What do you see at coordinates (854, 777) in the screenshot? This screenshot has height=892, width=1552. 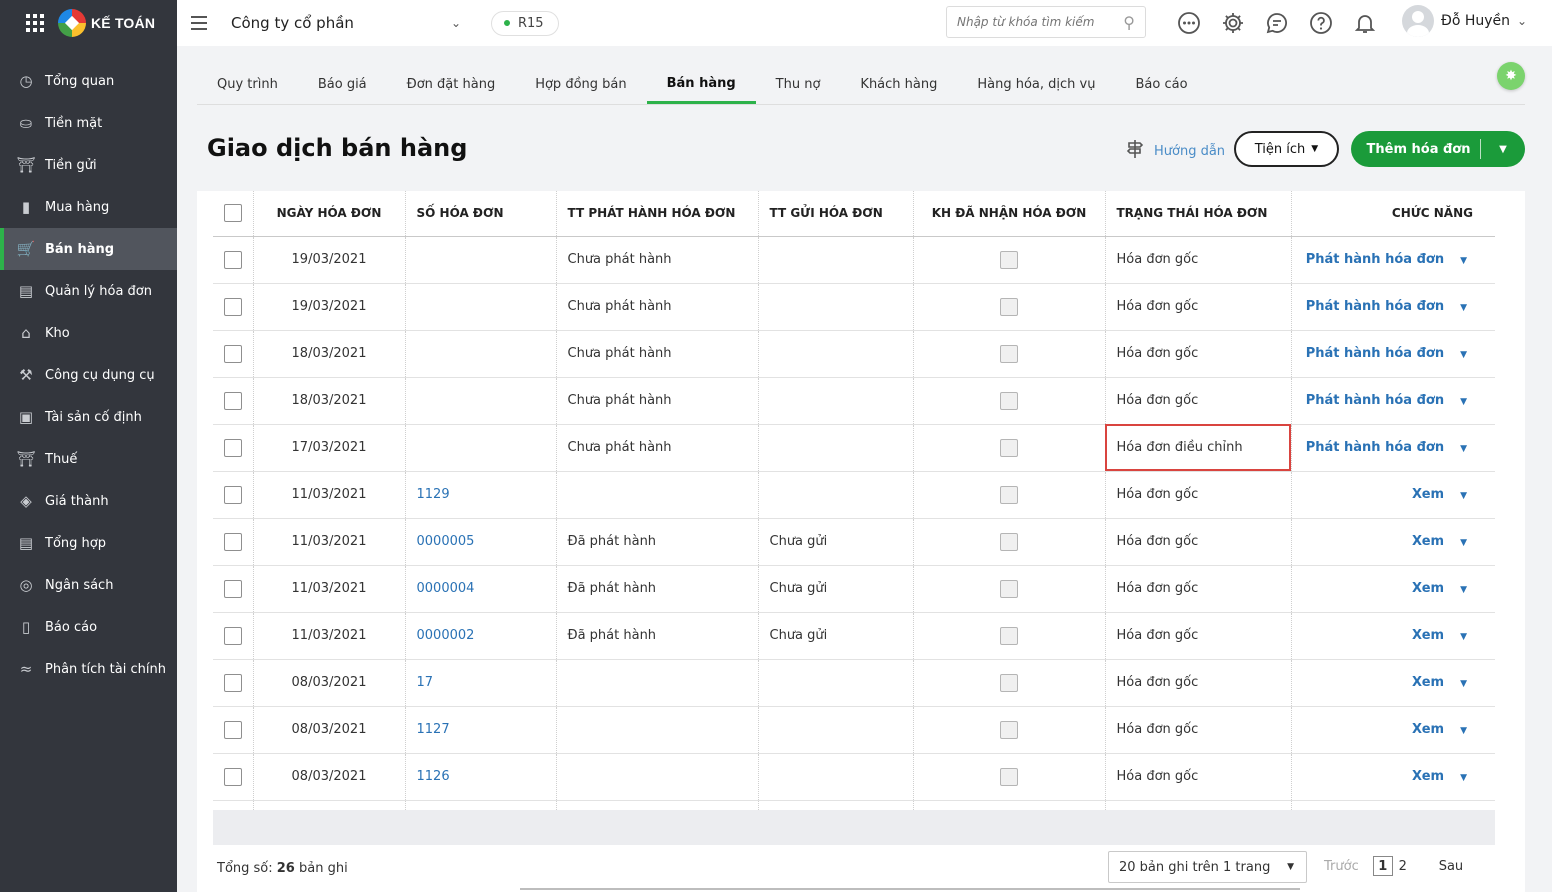 I see `table-row: 08/03/2021 1126 Hóa đơn gốc Xem ▼` at bounding box center [854, 777].